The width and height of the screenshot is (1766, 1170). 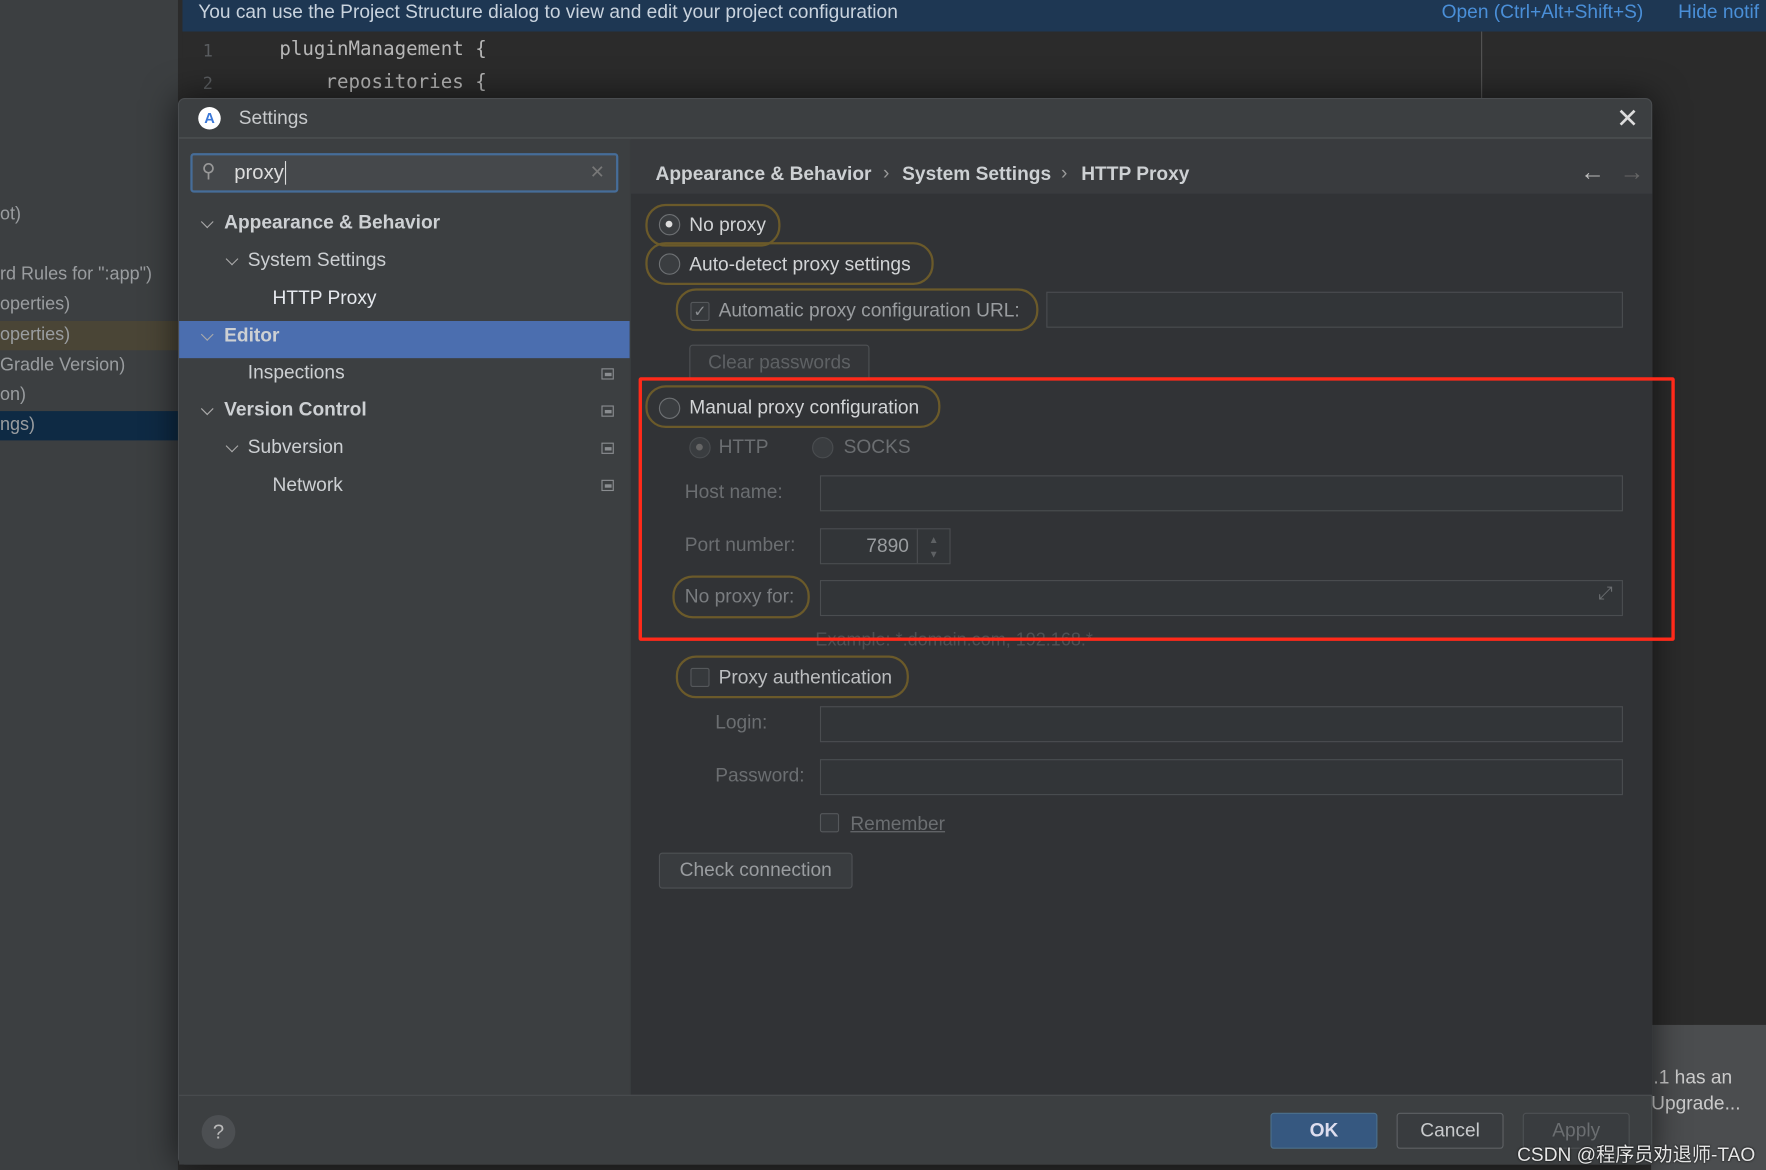 What do you see at coordinates (669, 264) in the screenshot?
I see `auto-detect-radio` at bounding box center [669, 264].